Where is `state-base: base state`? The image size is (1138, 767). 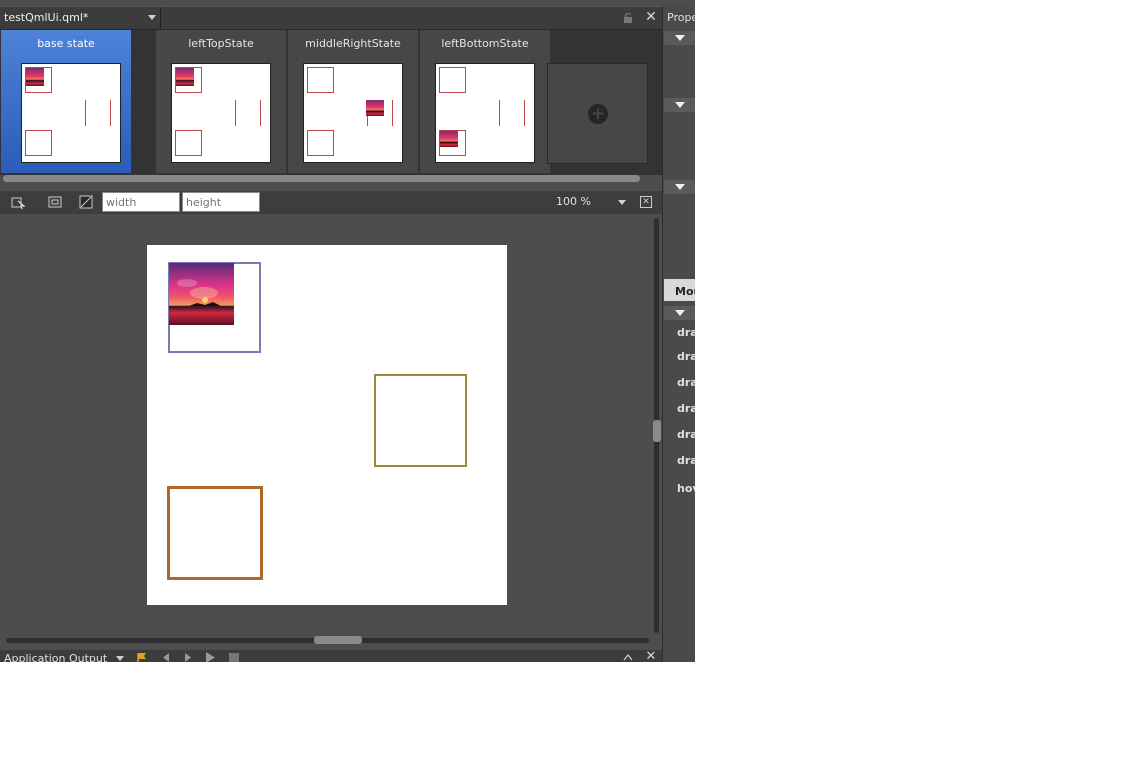 state-base: base state is located at coordinates (66, 101).